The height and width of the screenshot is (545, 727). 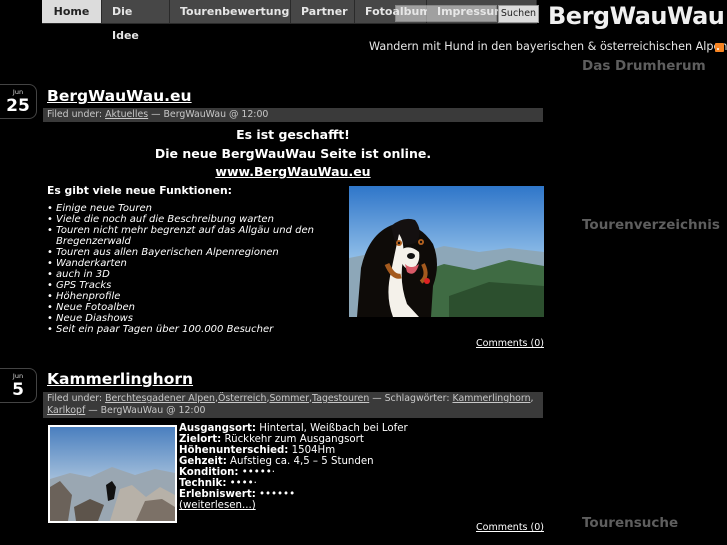 I want to click on detail-row: Gehzeit: Aufstieg ca. 4,5 – 5 Stunden, so click(x=293, y=461).